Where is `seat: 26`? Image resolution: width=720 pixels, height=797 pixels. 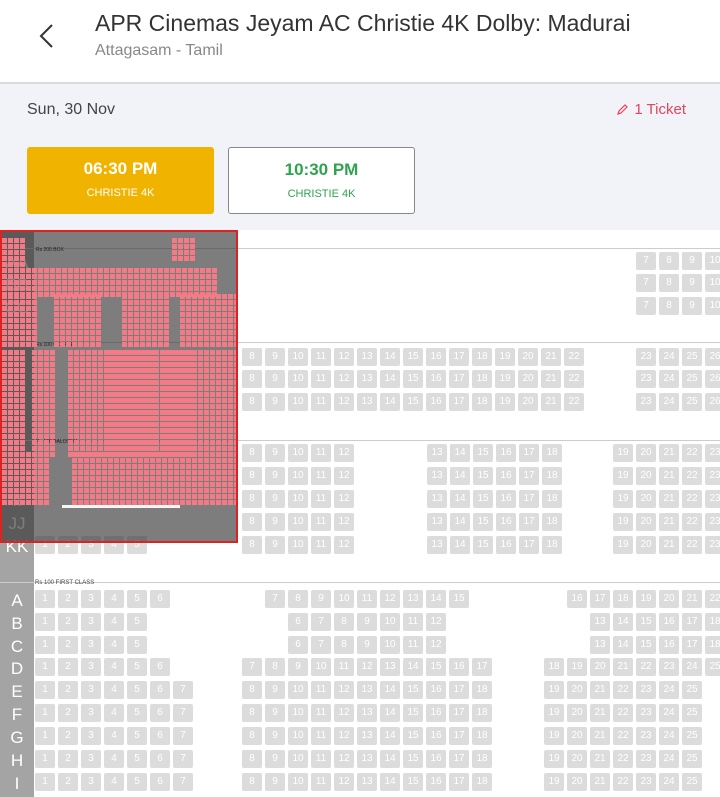
seat: 26 is located at coordinates (712, 379).